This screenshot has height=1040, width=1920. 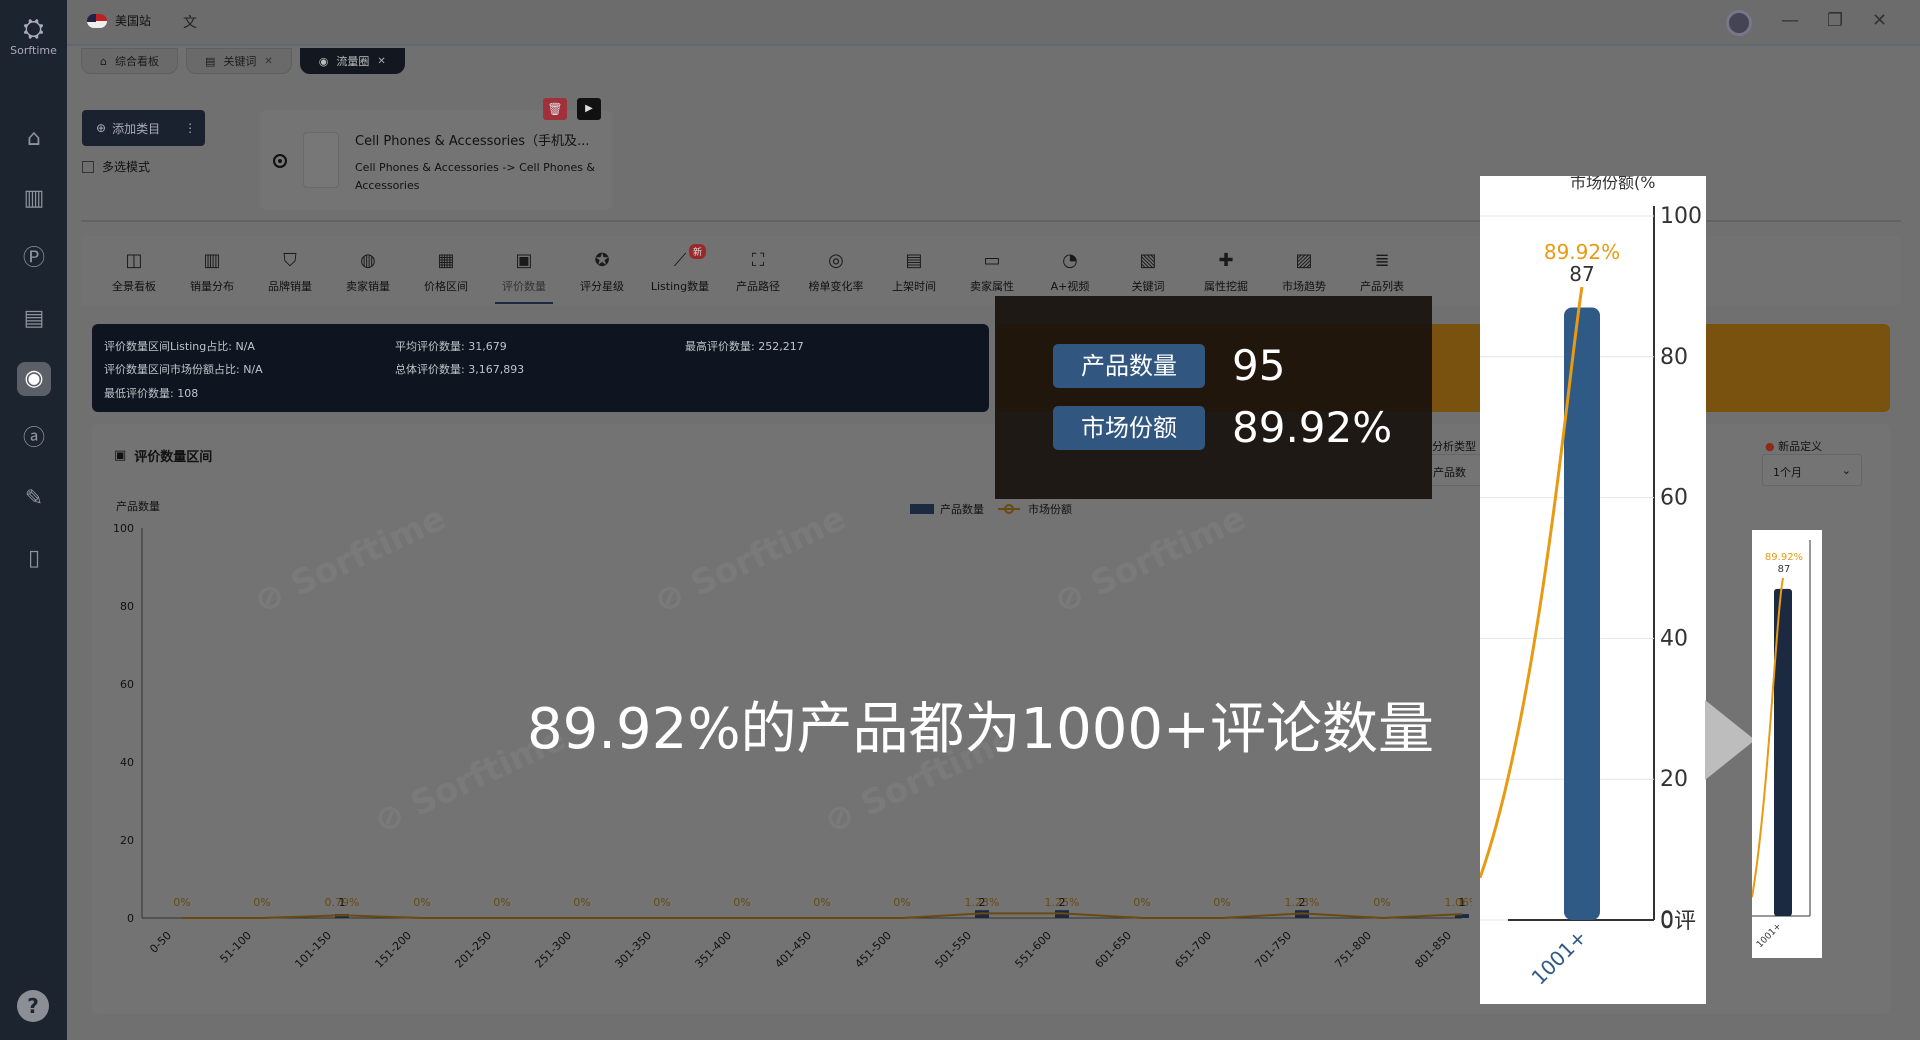 What do you see at coordinates (151, 393) in the screenshot?
I see `min-reviews: 最低评价数量: 108` at bounding box center [151, 393].